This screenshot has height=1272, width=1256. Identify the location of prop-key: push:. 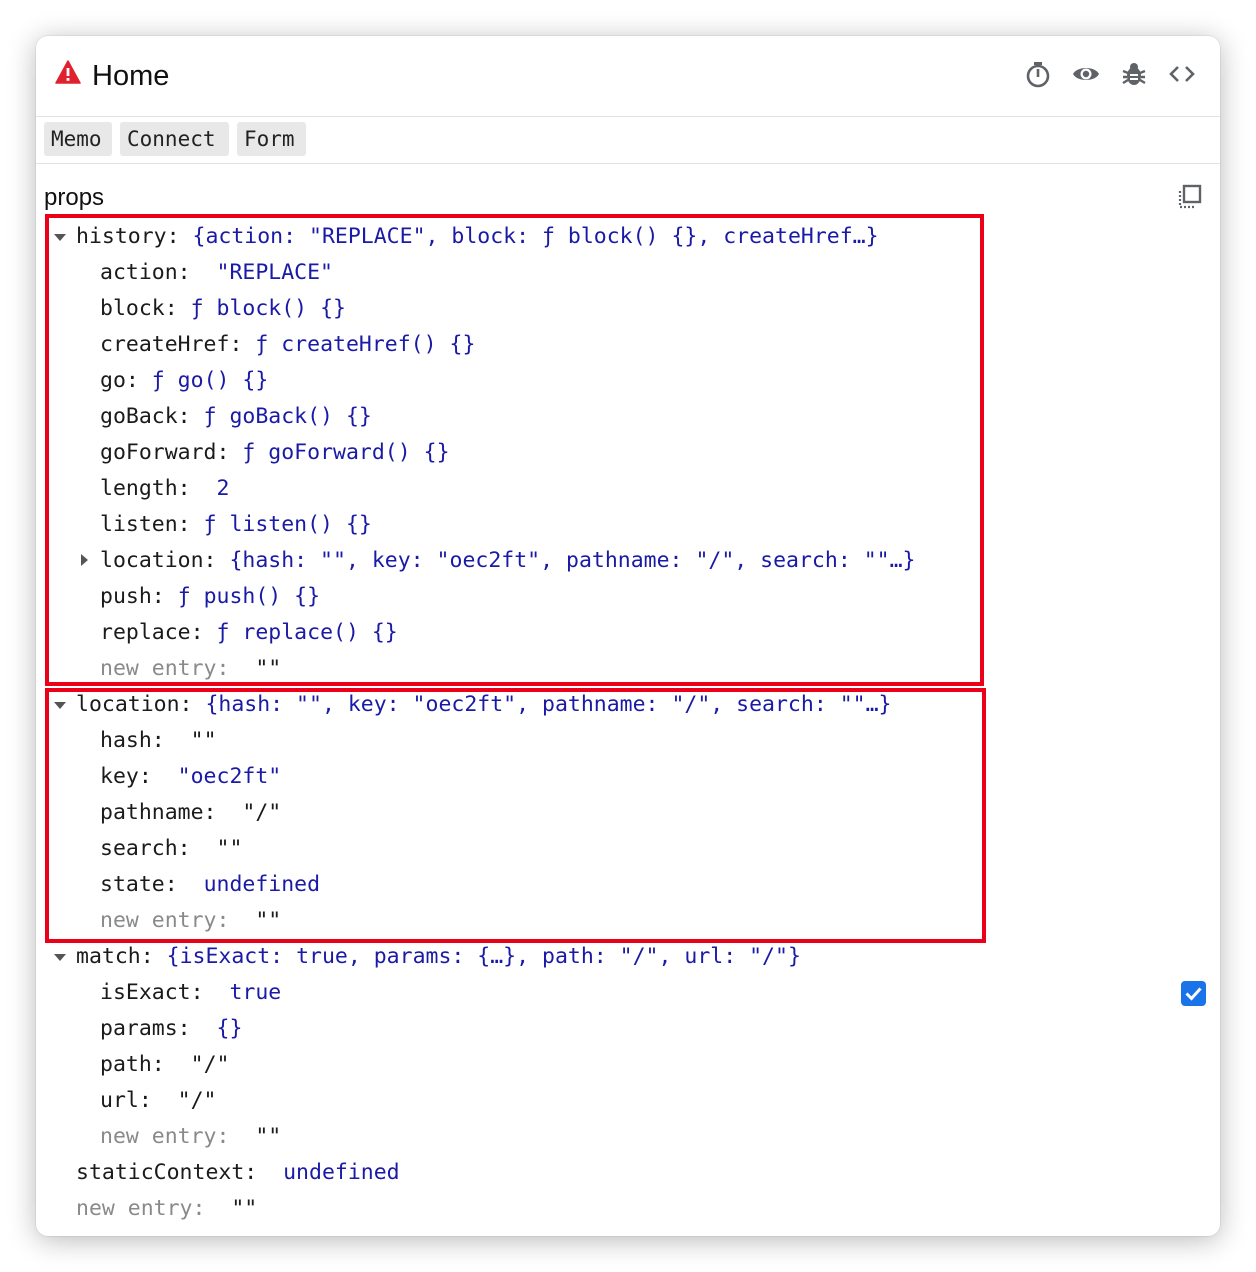
(132, 596).